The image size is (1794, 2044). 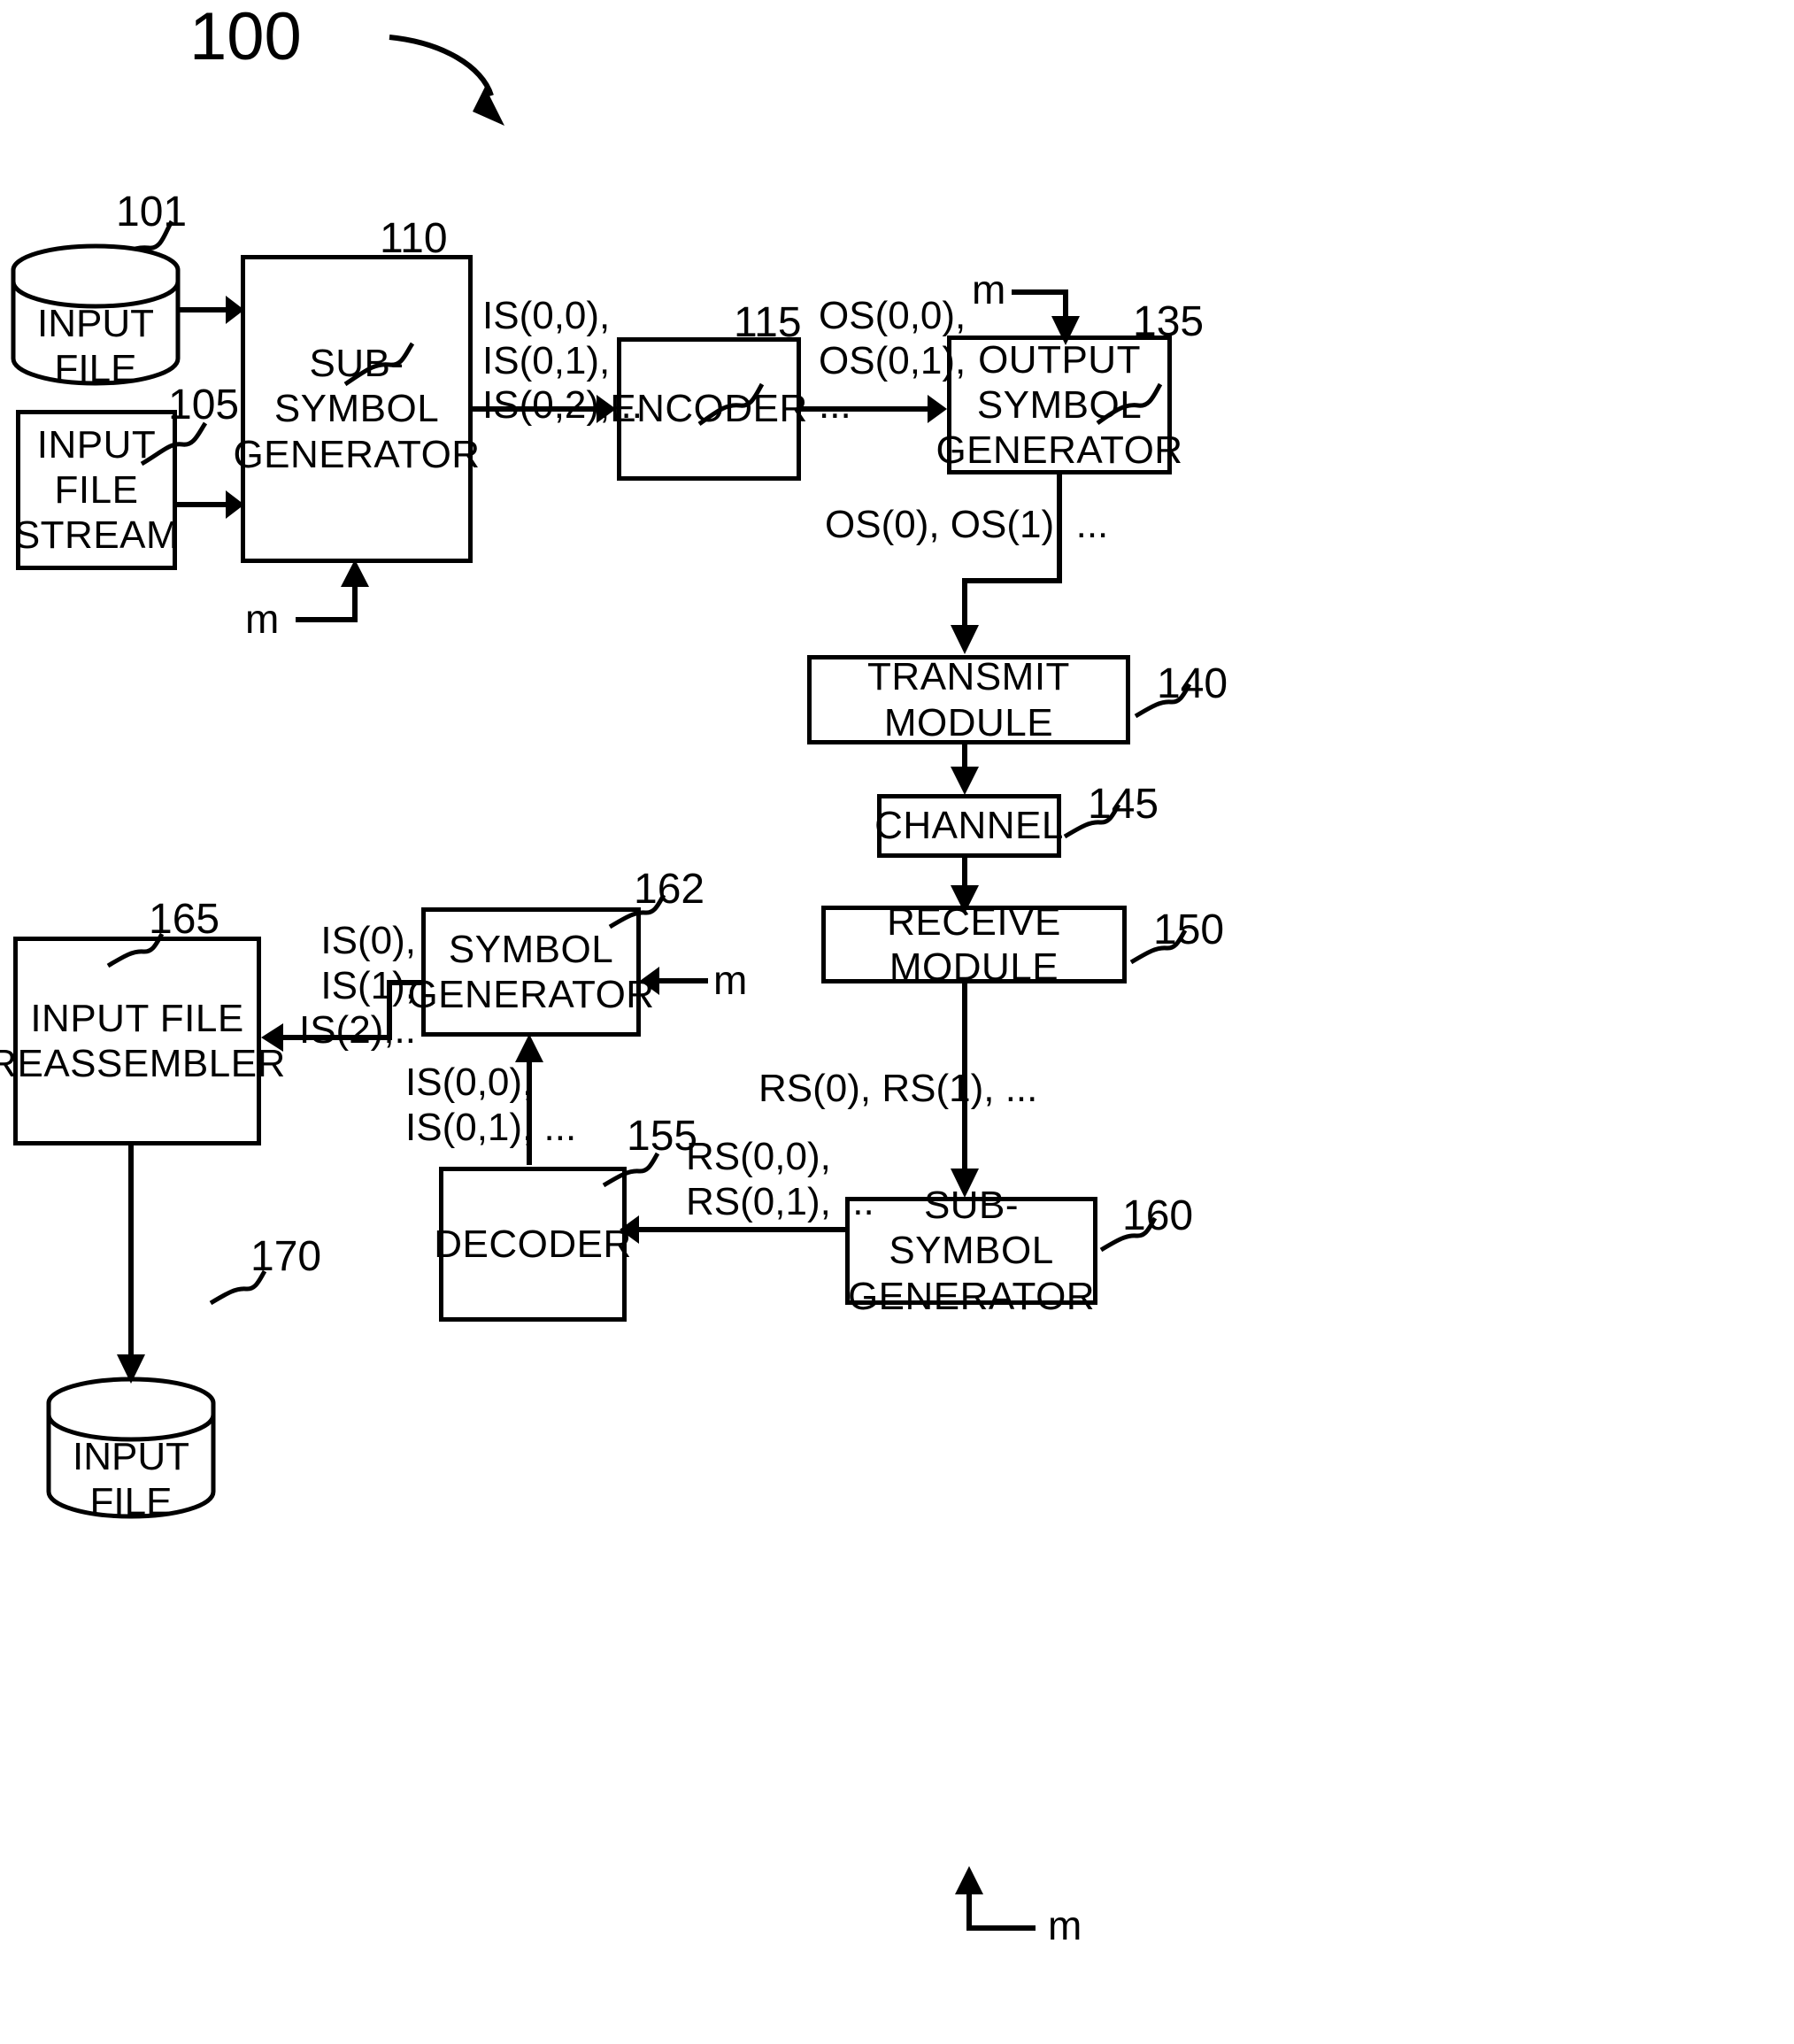 I want to click on sub-symbol-generator-tx-box: SUB- SYMBOL GENERATOR, so click(x=357, y=409).